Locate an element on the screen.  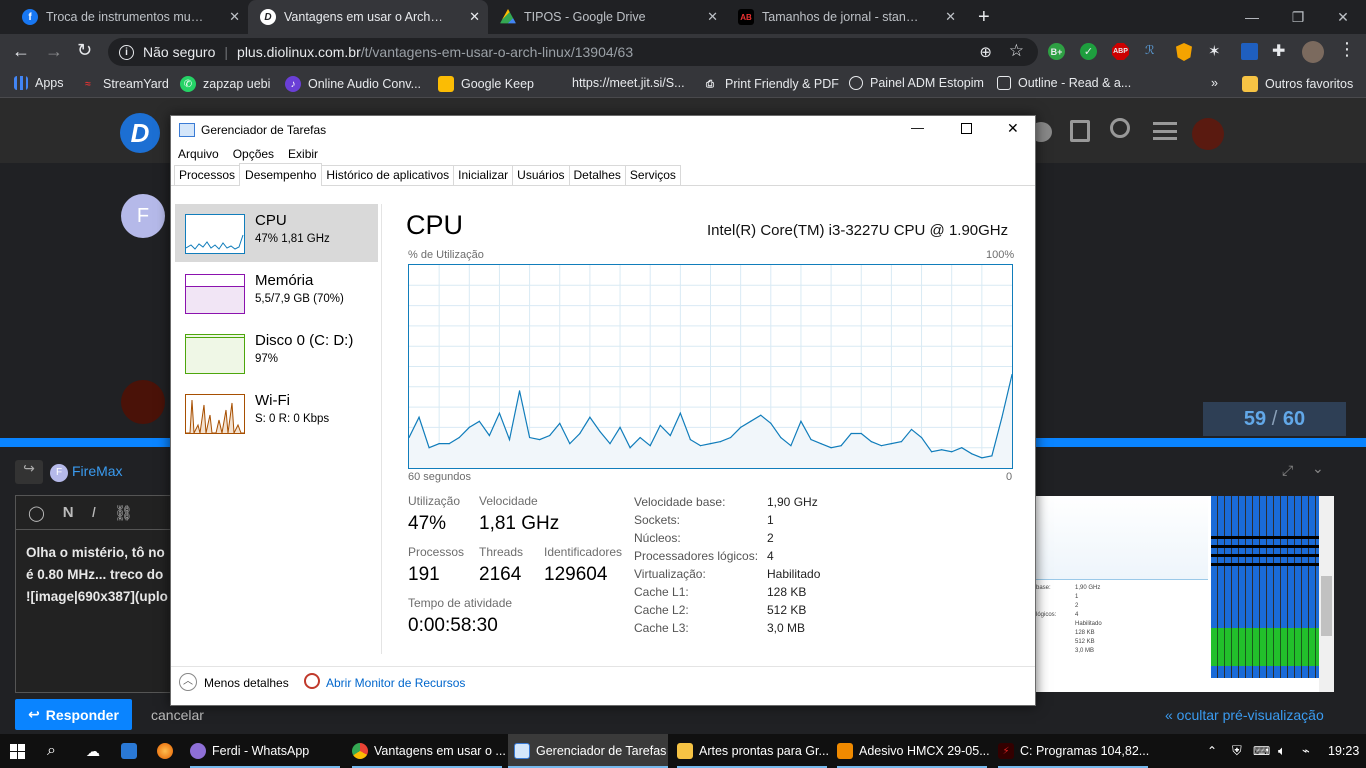
bold-icon: N is located at coordinates (68, 512).